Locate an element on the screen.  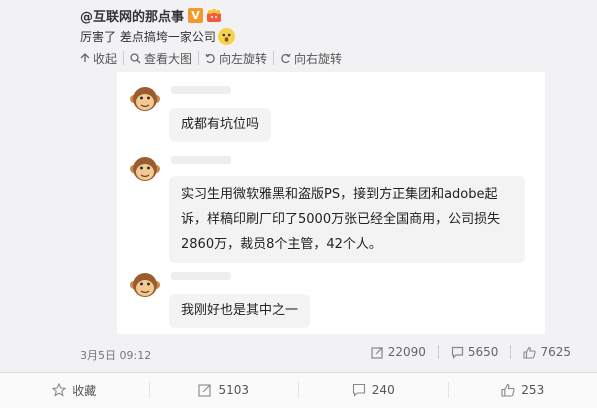
repost-stat: 22090 is located at coordinates (398, 352).